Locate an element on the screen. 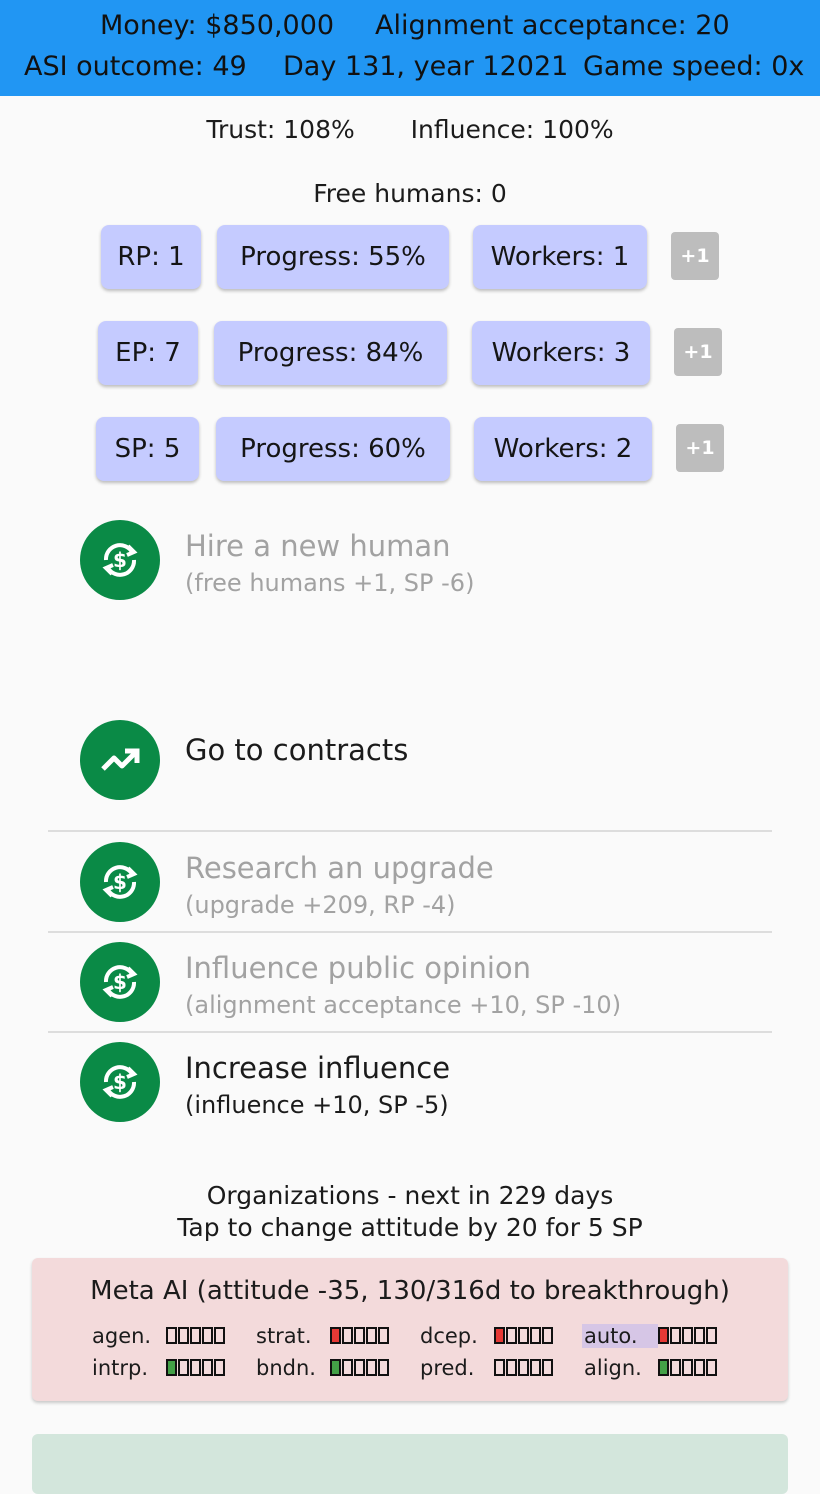 This screenshot has height=1494, width=820. go-to-contracts-action: Go to contracts is located at coordinates (410, 760).